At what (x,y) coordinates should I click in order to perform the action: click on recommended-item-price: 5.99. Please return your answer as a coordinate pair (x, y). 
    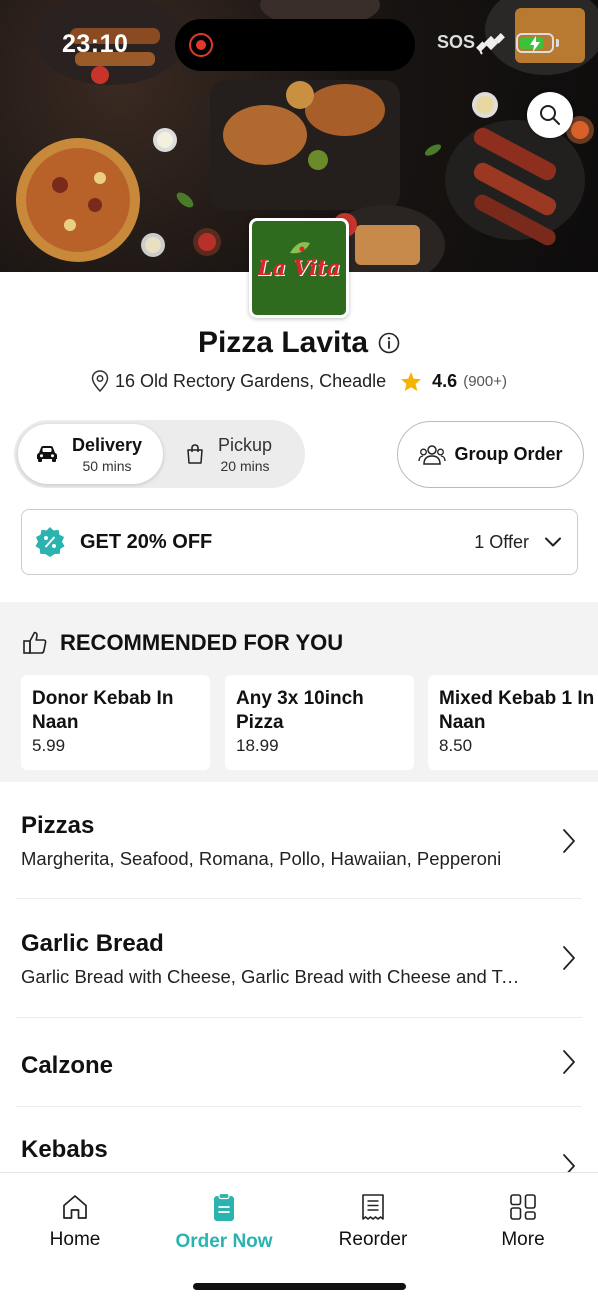
    Looking at the image, I should click on (49, 745).